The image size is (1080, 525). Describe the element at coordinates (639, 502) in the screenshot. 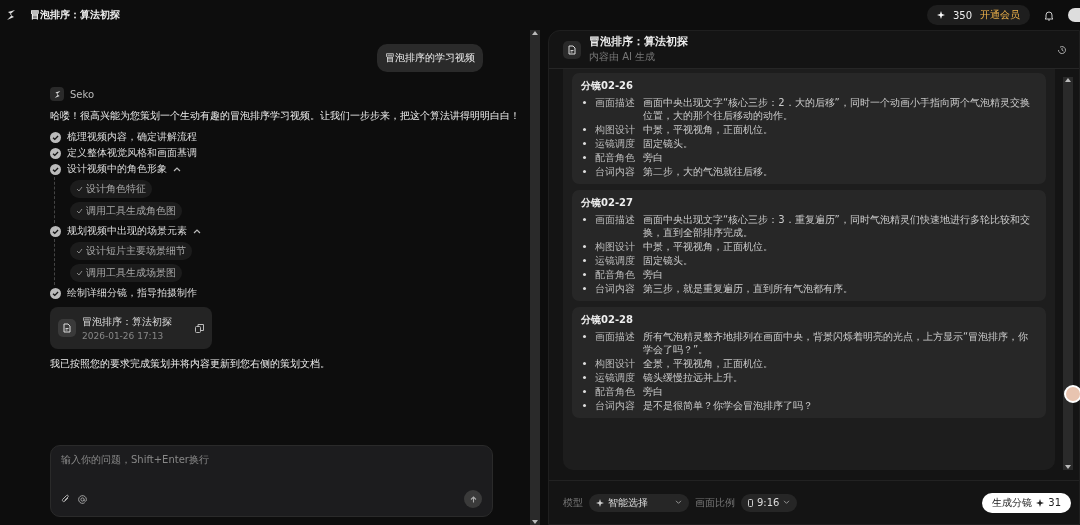

I see `model-select: 智能选择` at that location.